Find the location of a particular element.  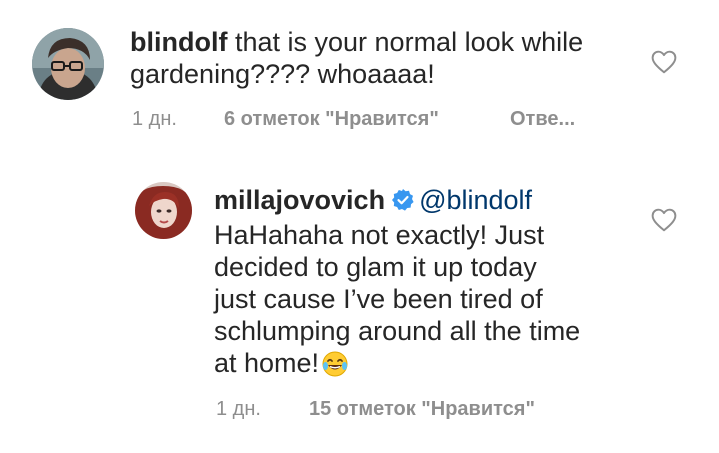

username: blindolf is located at coordinates (178, 42).